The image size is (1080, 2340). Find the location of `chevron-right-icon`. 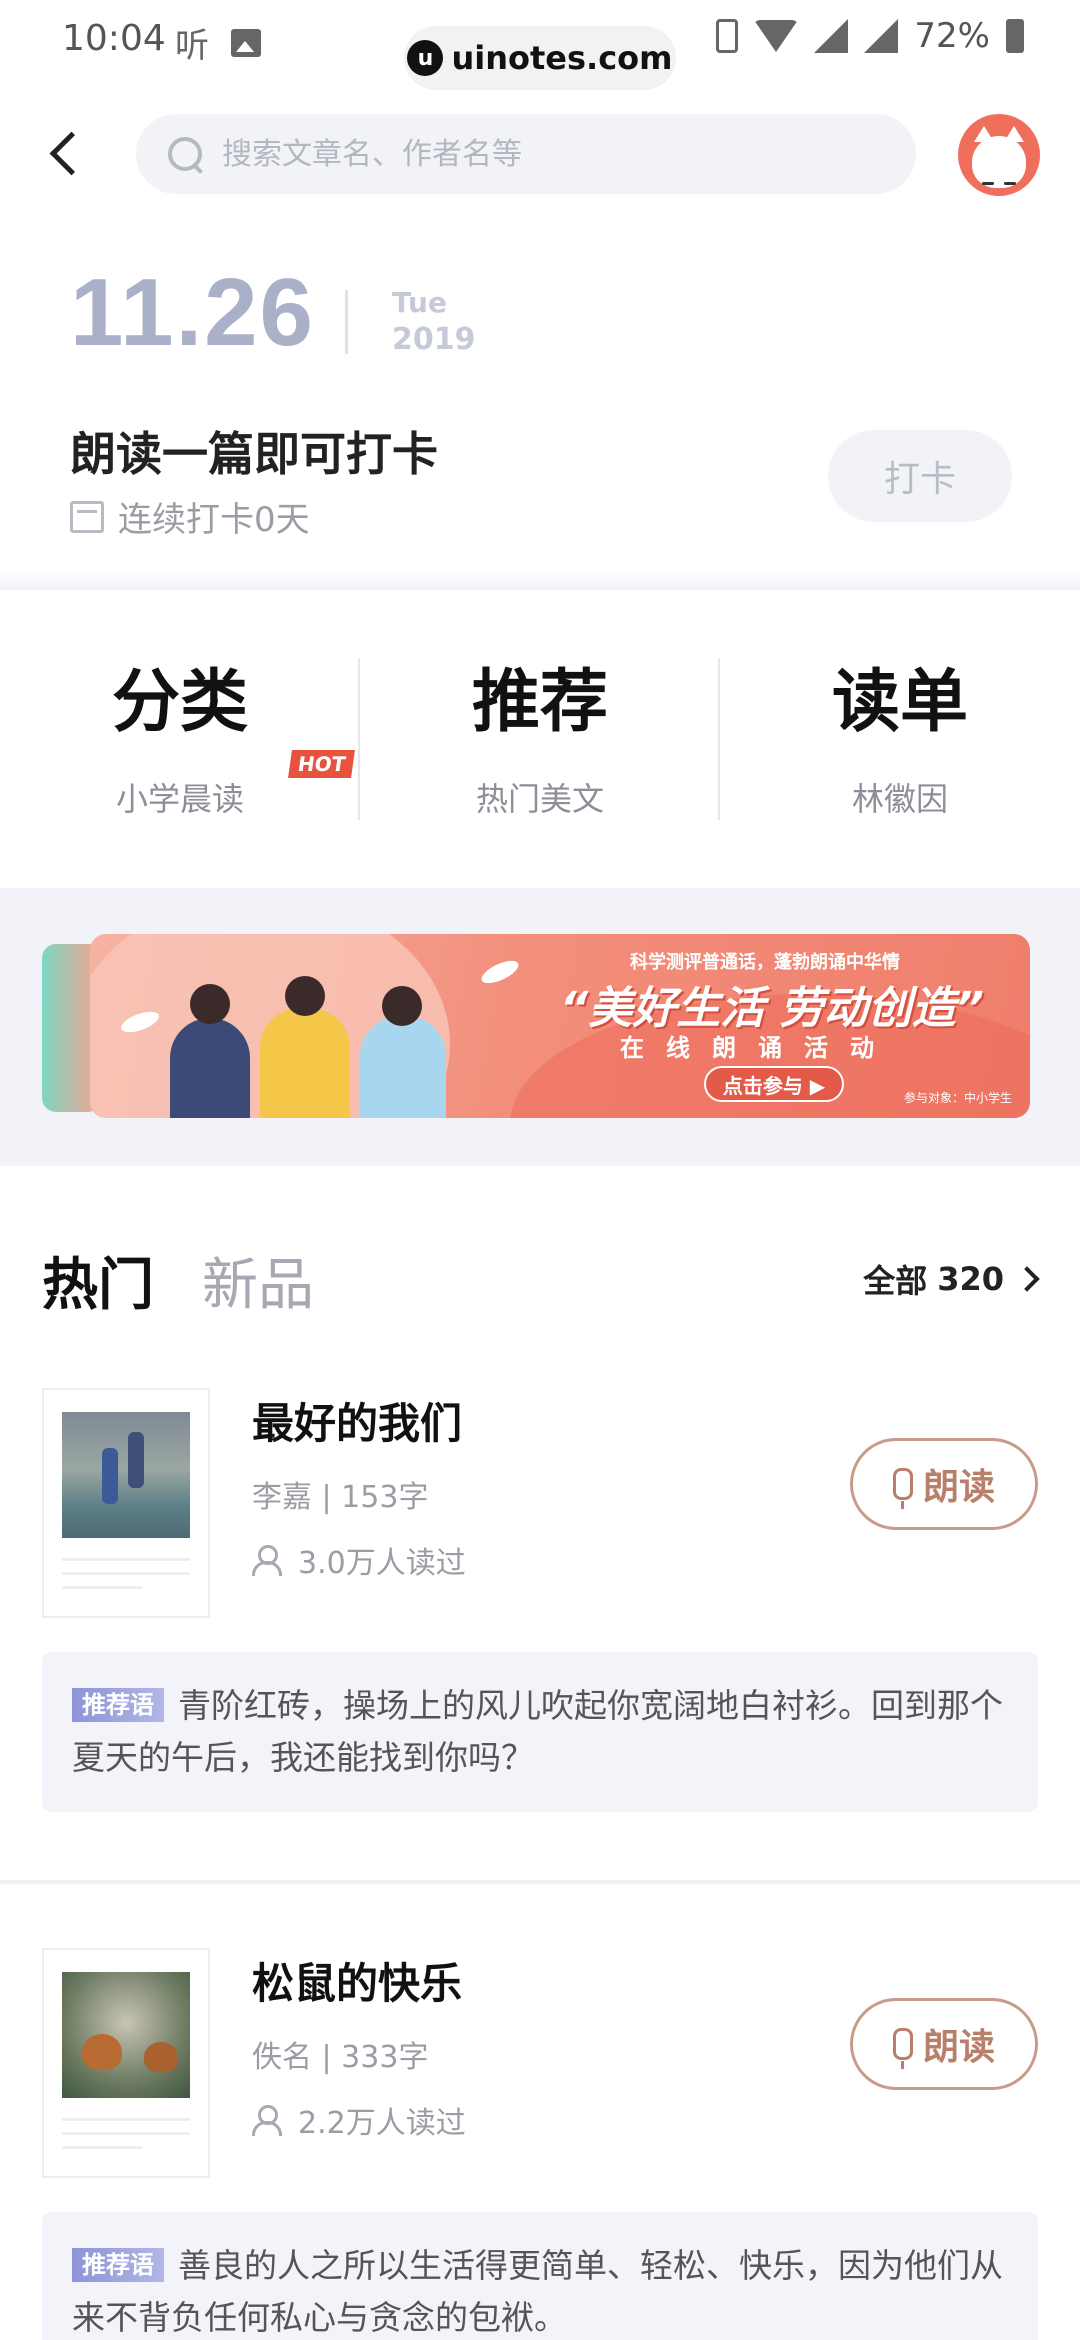

chevron-right-icon is located at coordinates (1027, 1279).